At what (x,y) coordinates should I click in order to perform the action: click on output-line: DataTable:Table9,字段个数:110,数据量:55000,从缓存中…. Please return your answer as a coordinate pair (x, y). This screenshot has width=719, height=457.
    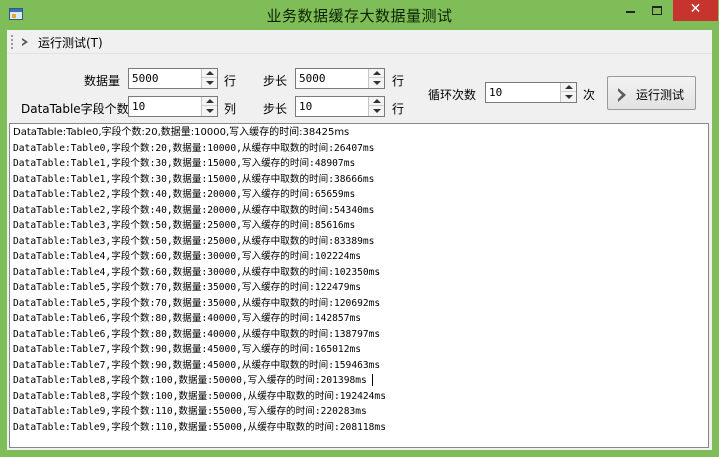
    Looking at the image, I should click on (199, 427).